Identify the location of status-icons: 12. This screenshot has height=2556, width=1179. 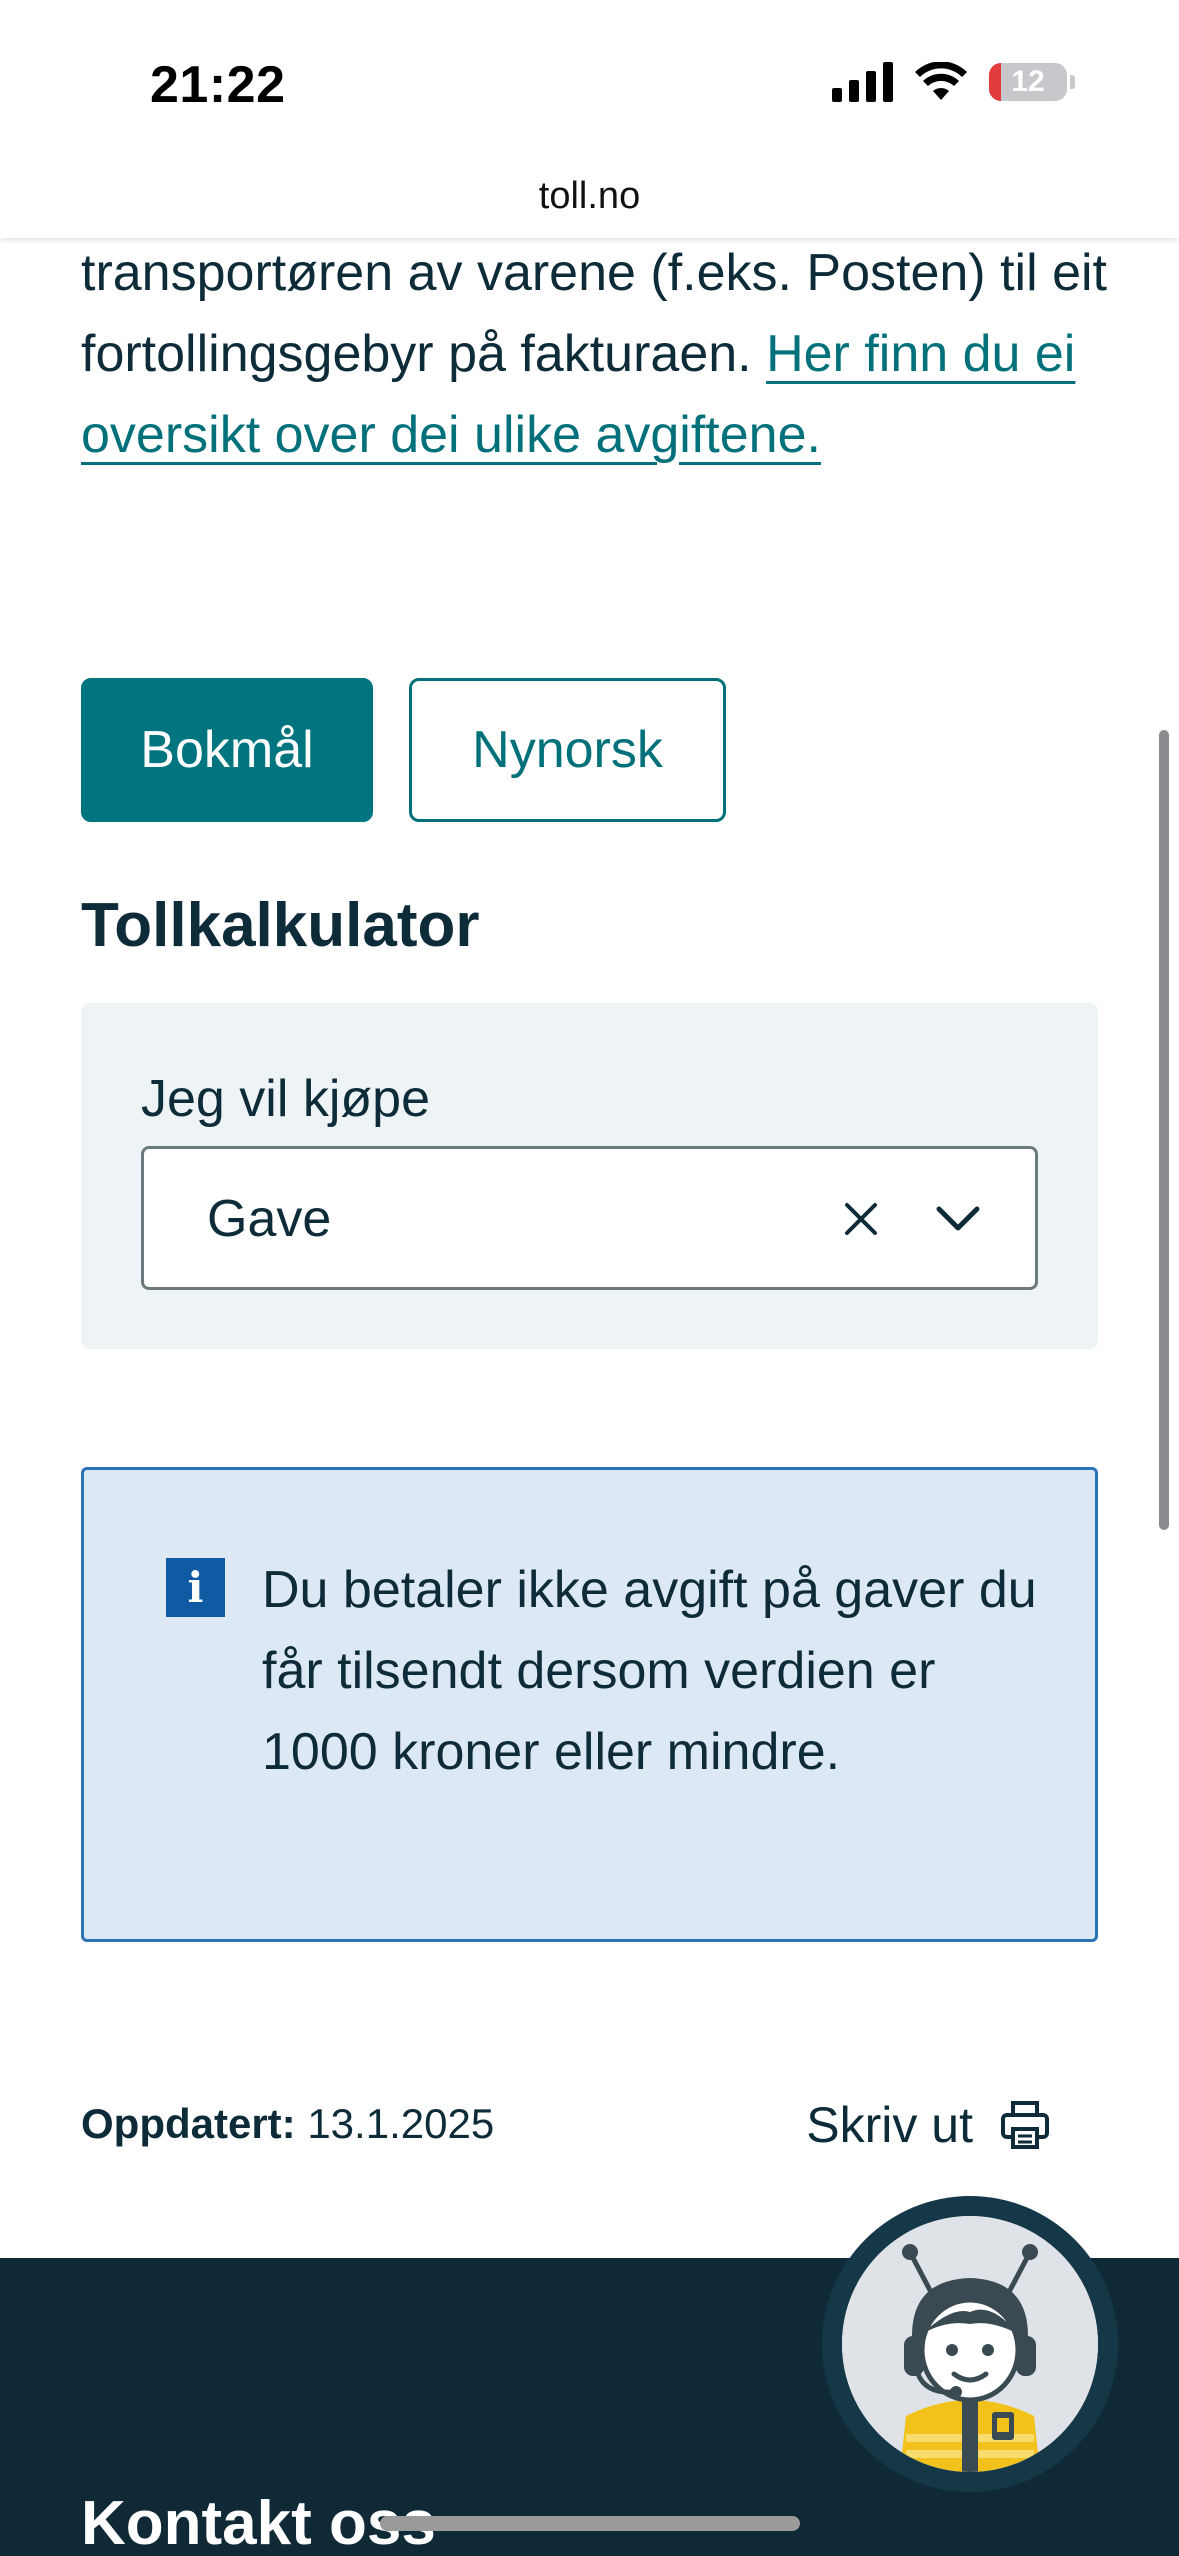
(953, 82).